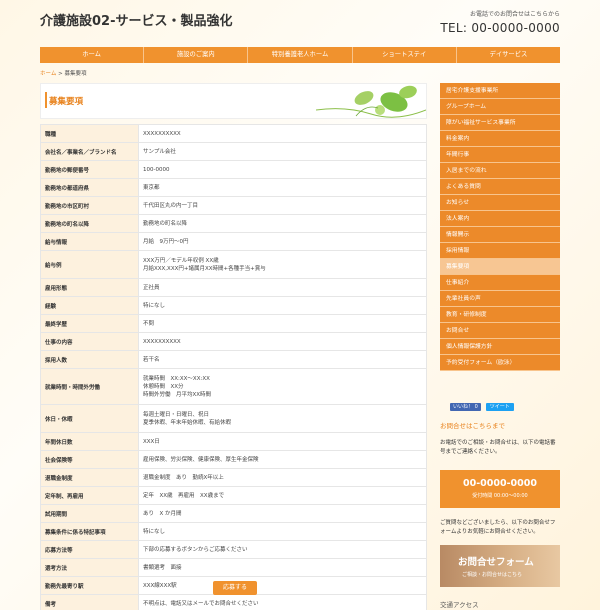  Describe the element at coordinates (89, 602) in the screenshot. I see `table-row-label: 備考` at that location.